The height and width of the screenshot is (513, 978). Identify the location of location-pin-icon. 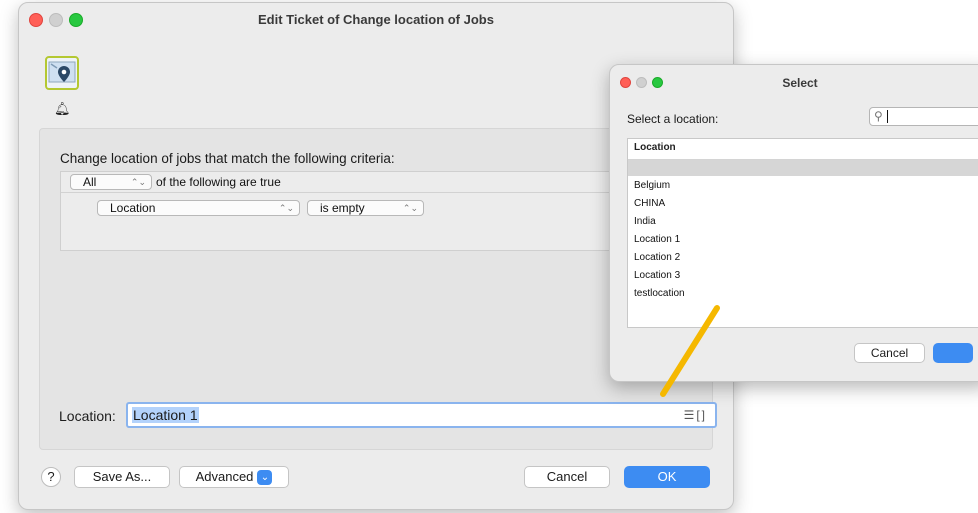
(62, 73).